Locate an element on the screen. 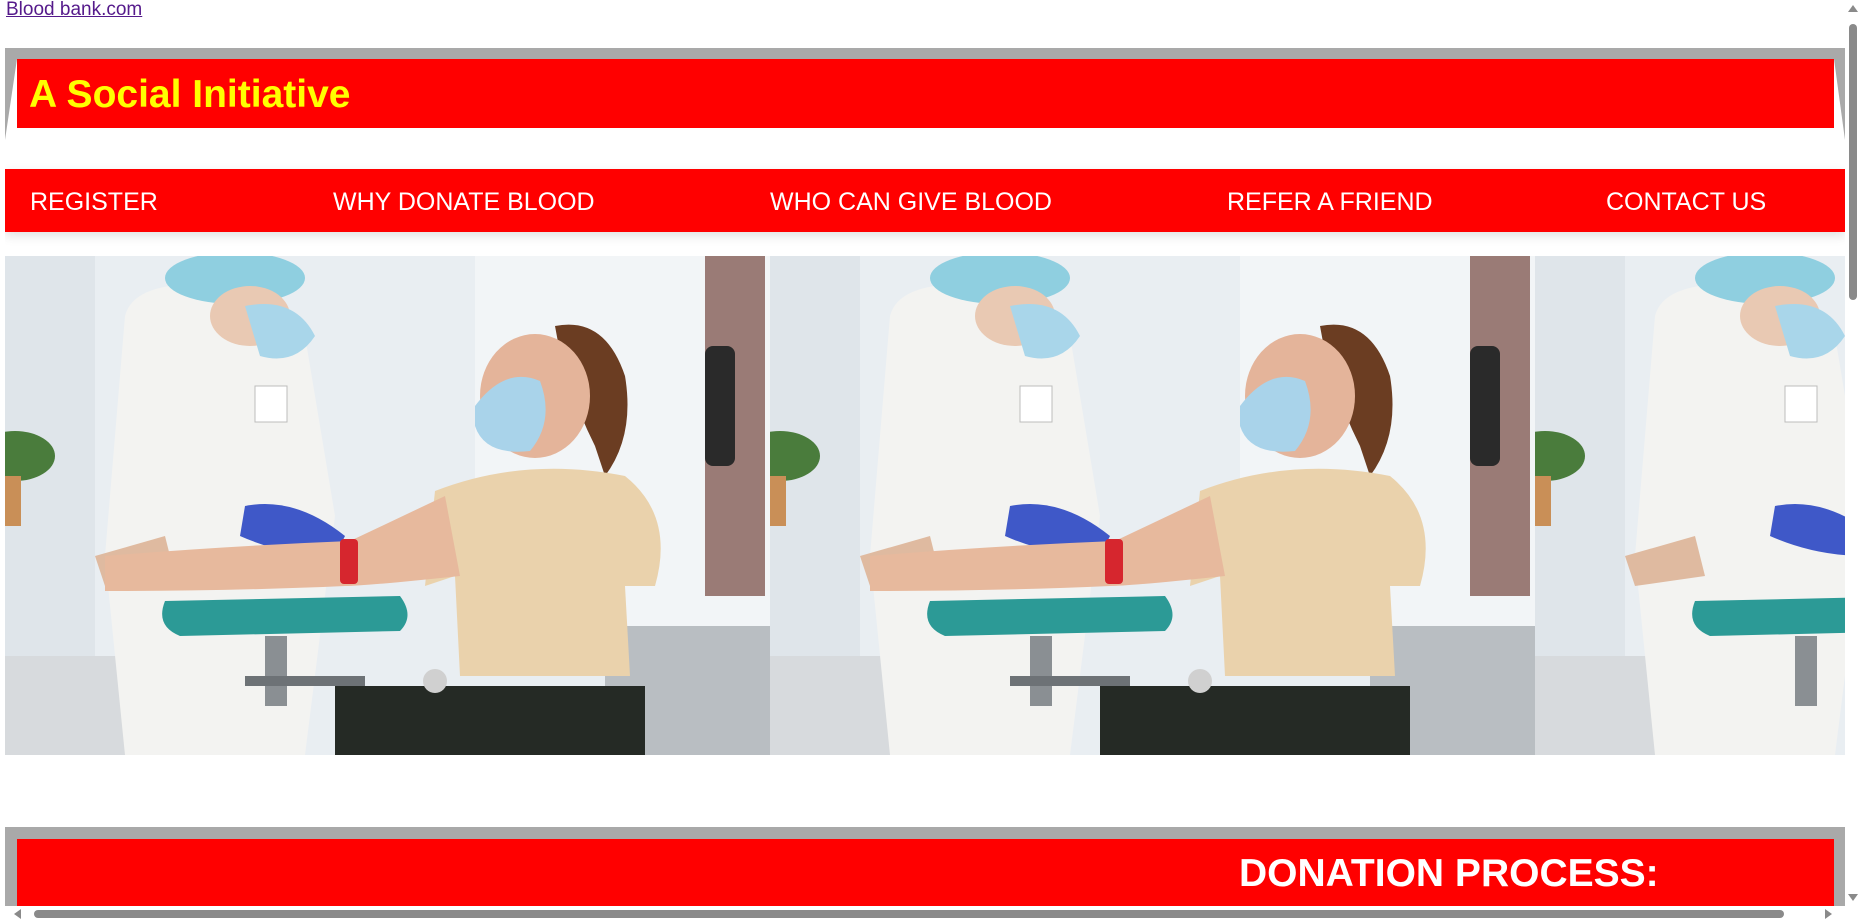  nav-register: REGISTER is located at coordinates (94, 202).